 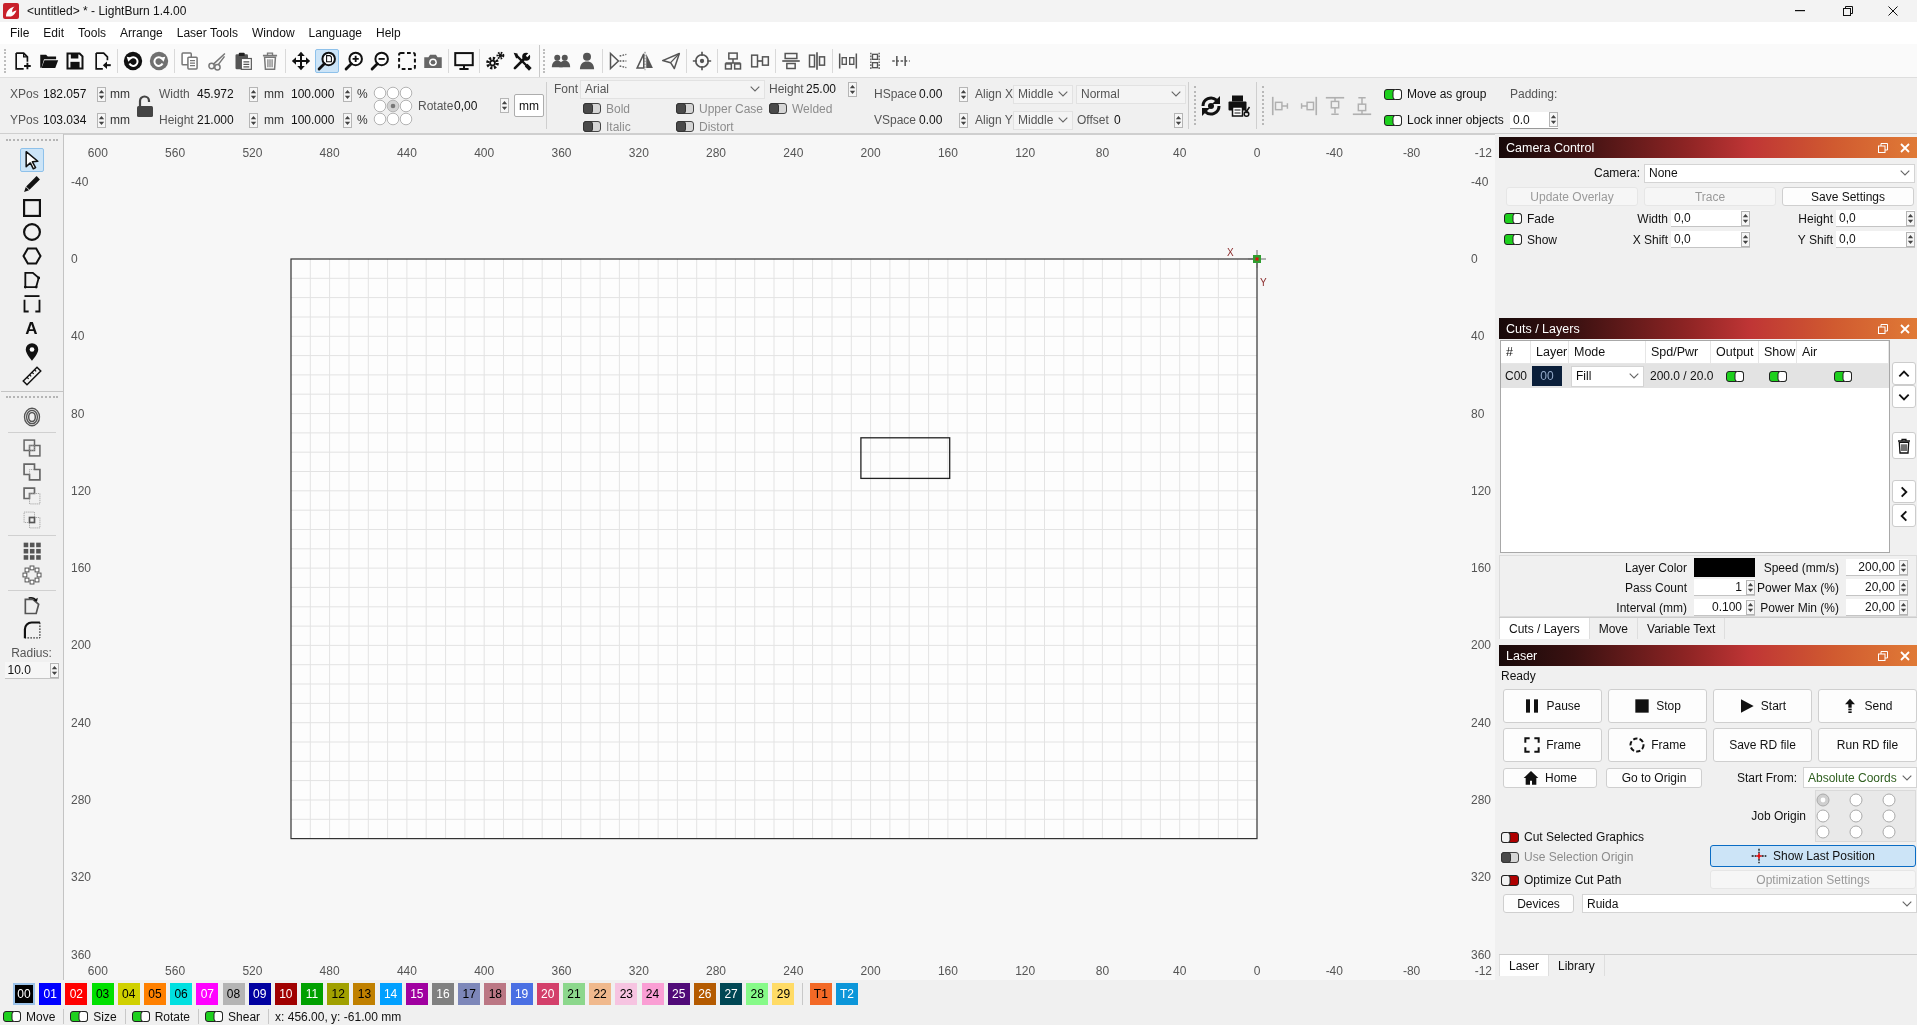 I want to click on open-padlock-icon, so click(x=145, y=105).